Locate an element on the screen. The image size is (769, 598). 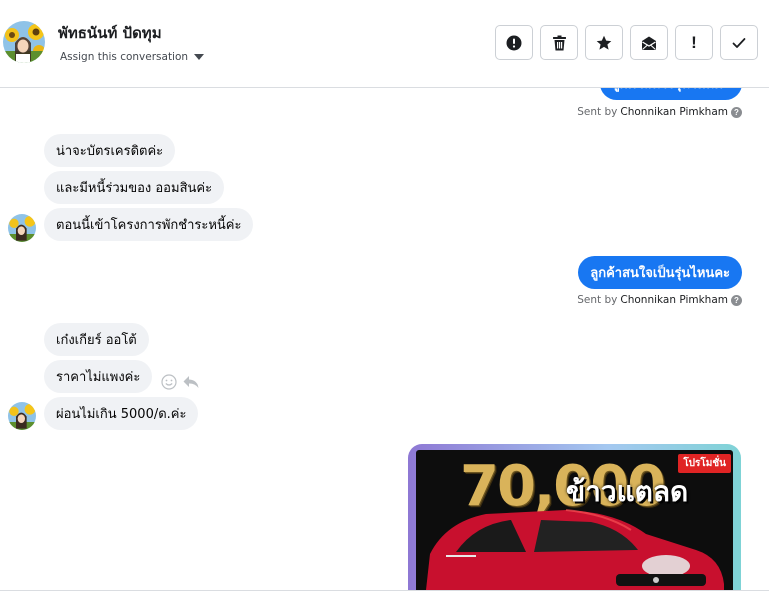
incoming-message: ราคาไม่แพงค่ะ is located at coordinates (98, 376).